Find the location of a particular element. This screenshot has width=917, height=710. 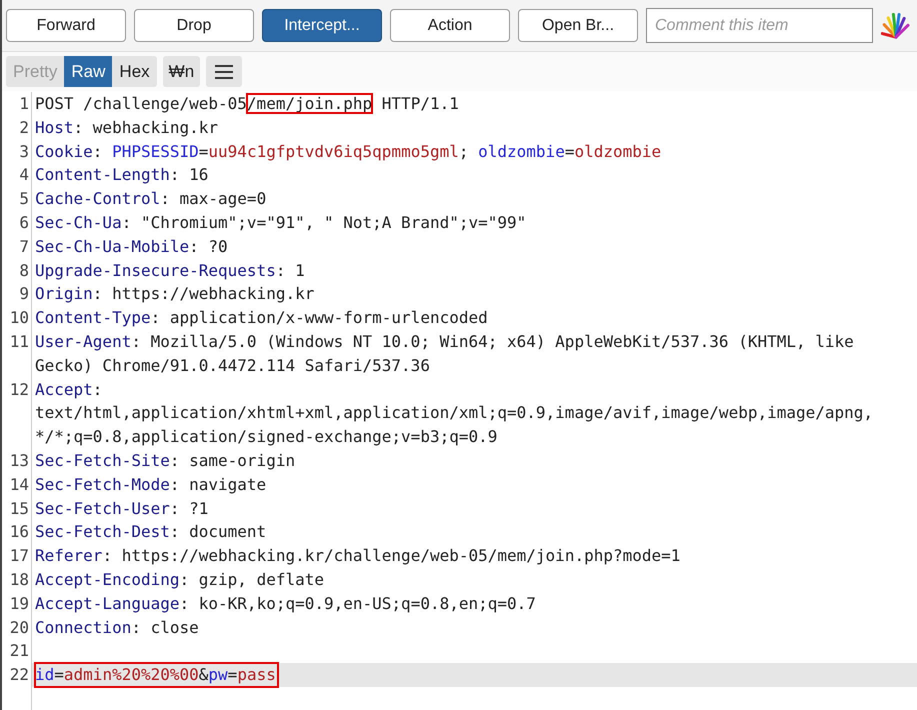

code-text: HTTP/1.1 is located at coordinates (419, 103).